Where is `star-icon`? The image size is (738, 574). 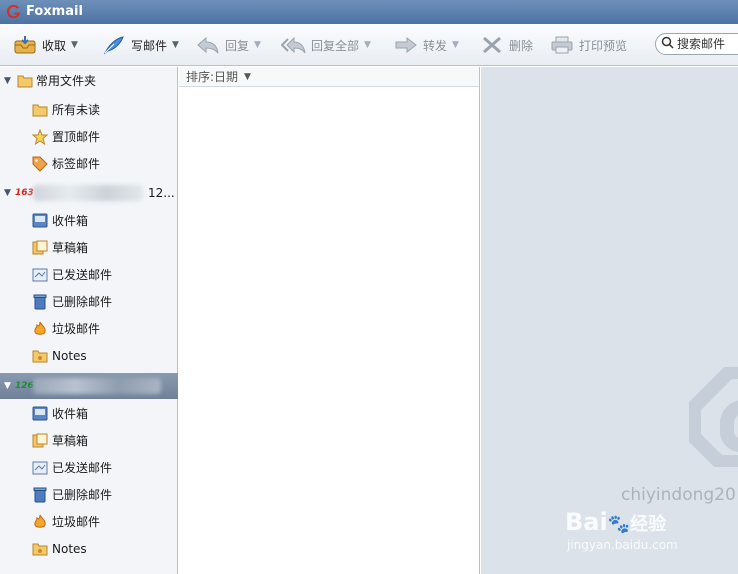
star-icon is located at coordinates (39, 136).